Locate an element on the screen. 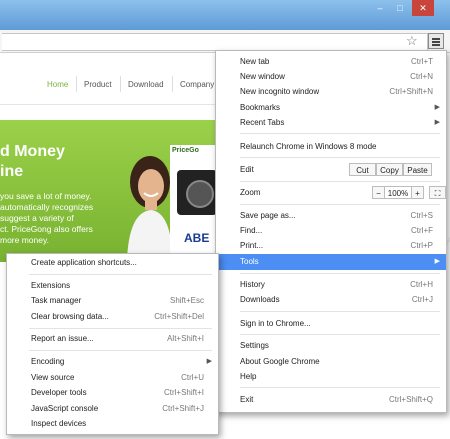  menu-bookmarks: Bookmarks ▶ is located at coordinates (331, 108).